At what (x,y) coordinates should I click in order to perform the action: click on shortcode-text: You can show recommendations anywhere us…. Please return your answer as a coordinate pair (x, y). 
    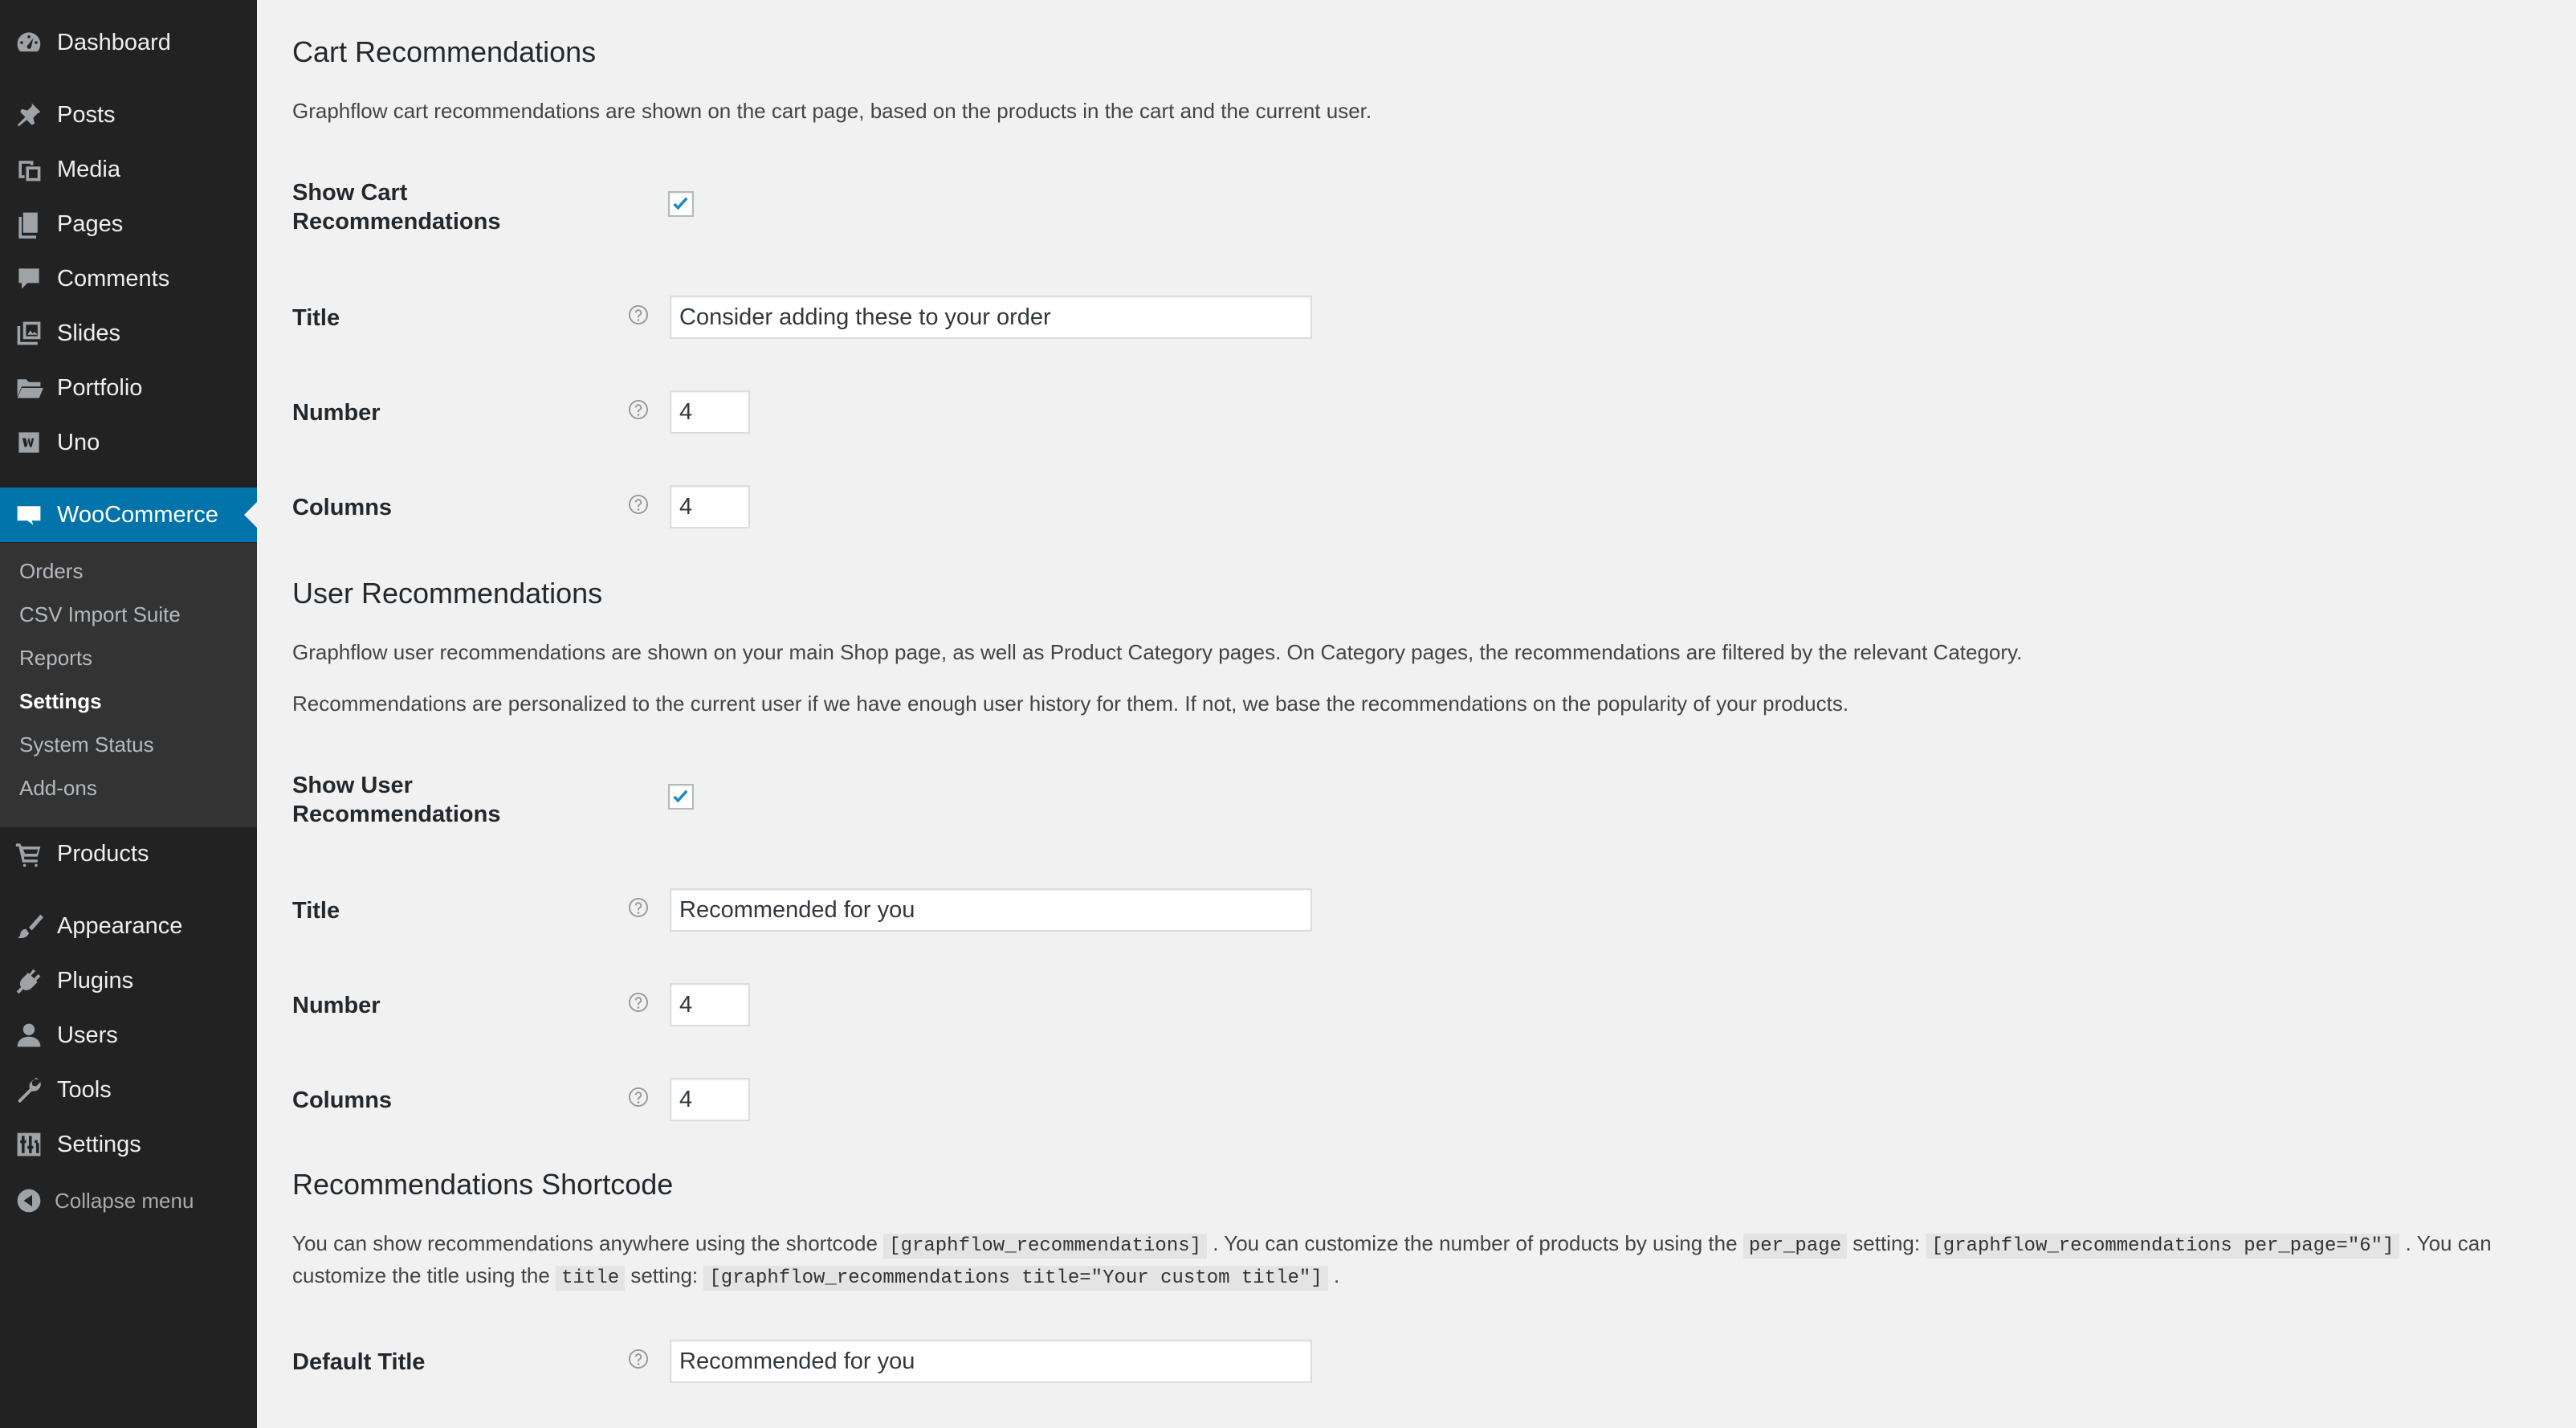
    Looking at the image, I should click on (585, 1243).